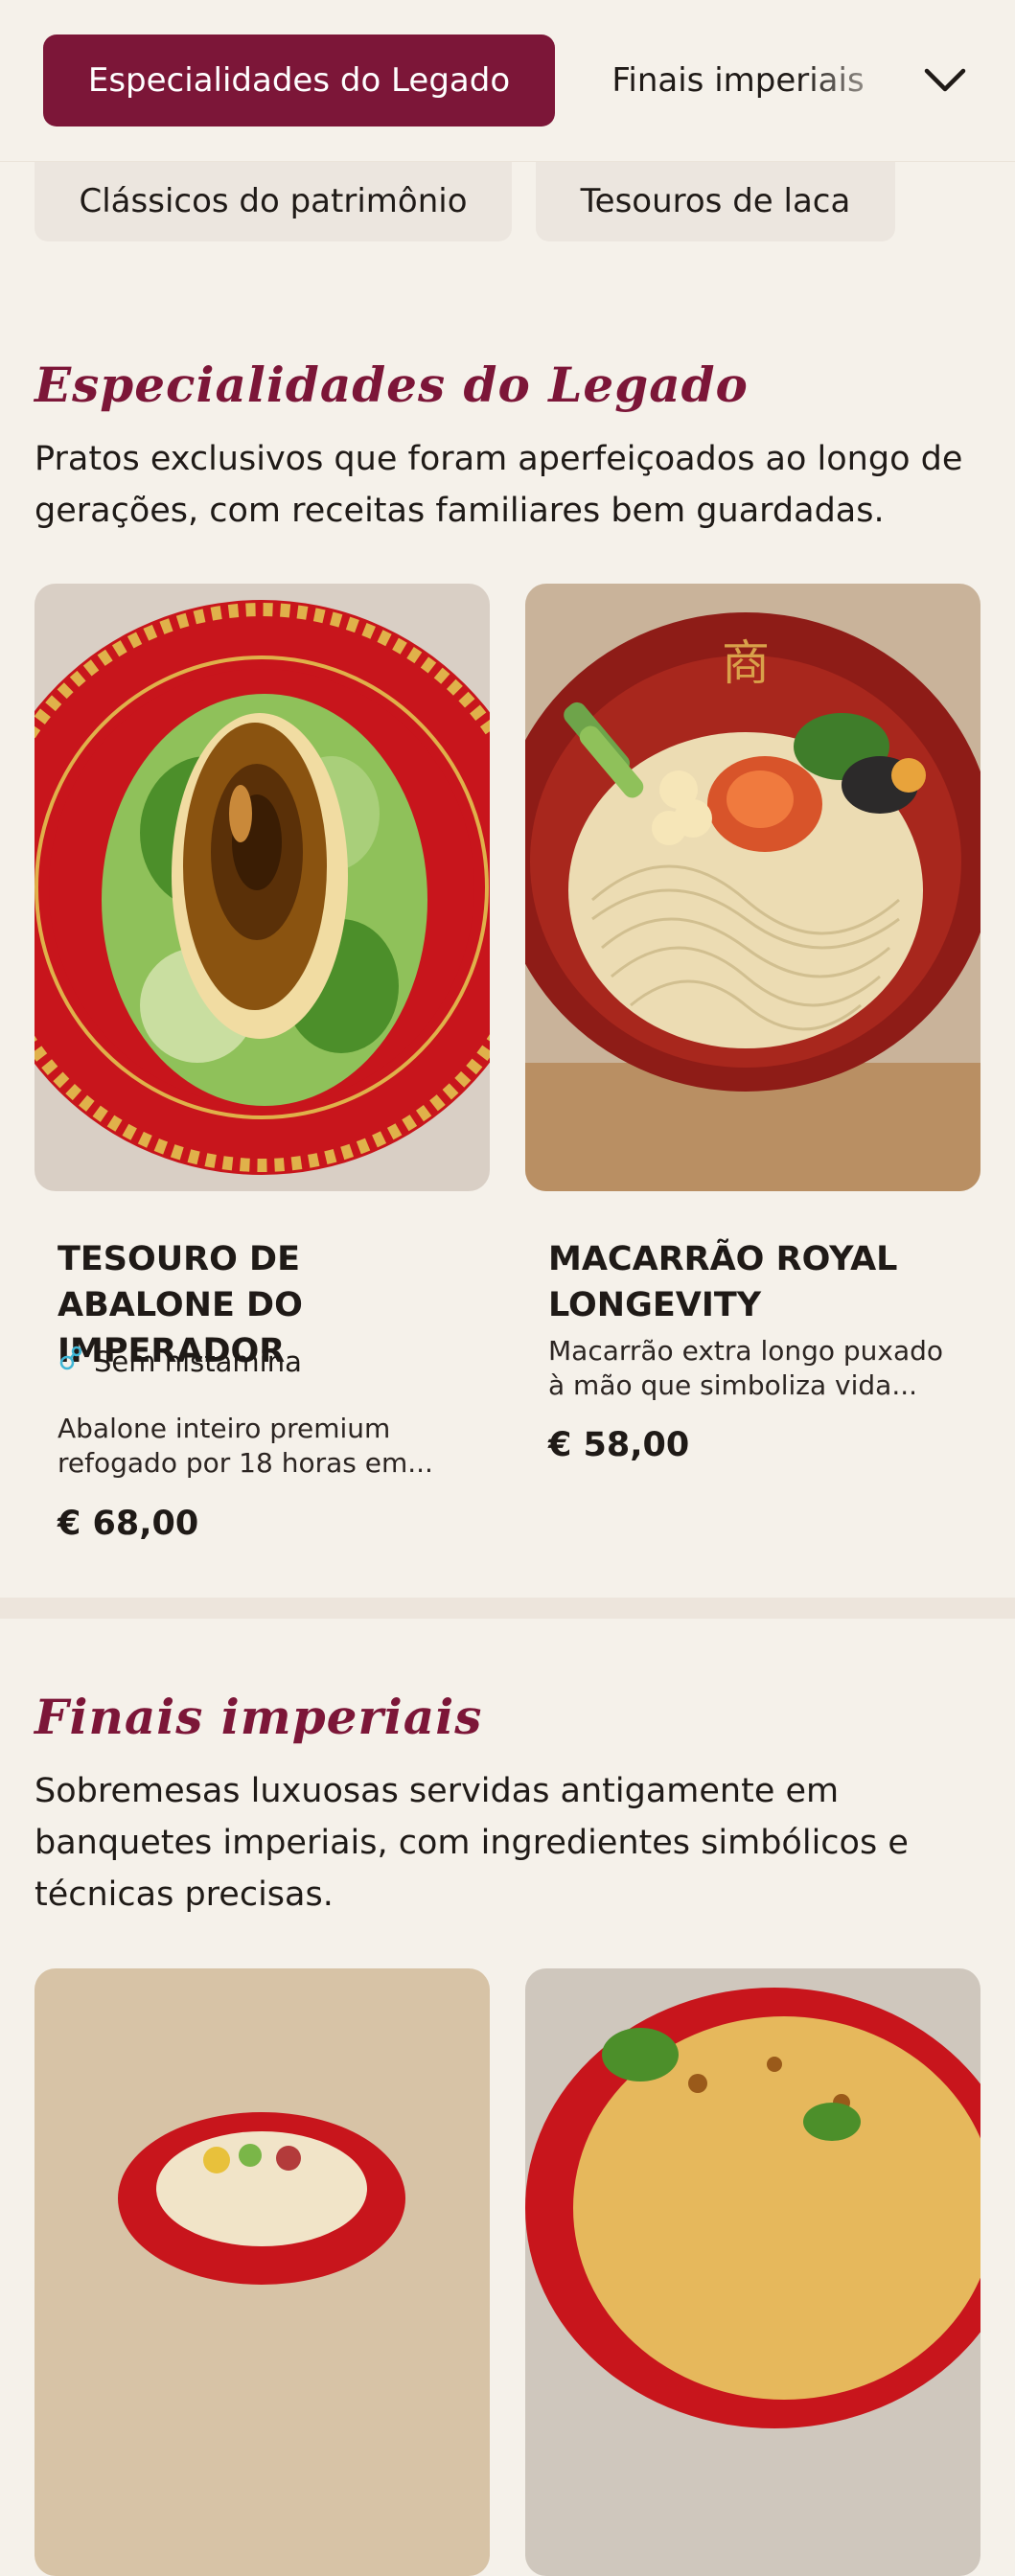  What do you see at coordinates (392, 384) in the screenshot?
I see `section-title: Especialidades do Legado` at bounding box center [392, 384].